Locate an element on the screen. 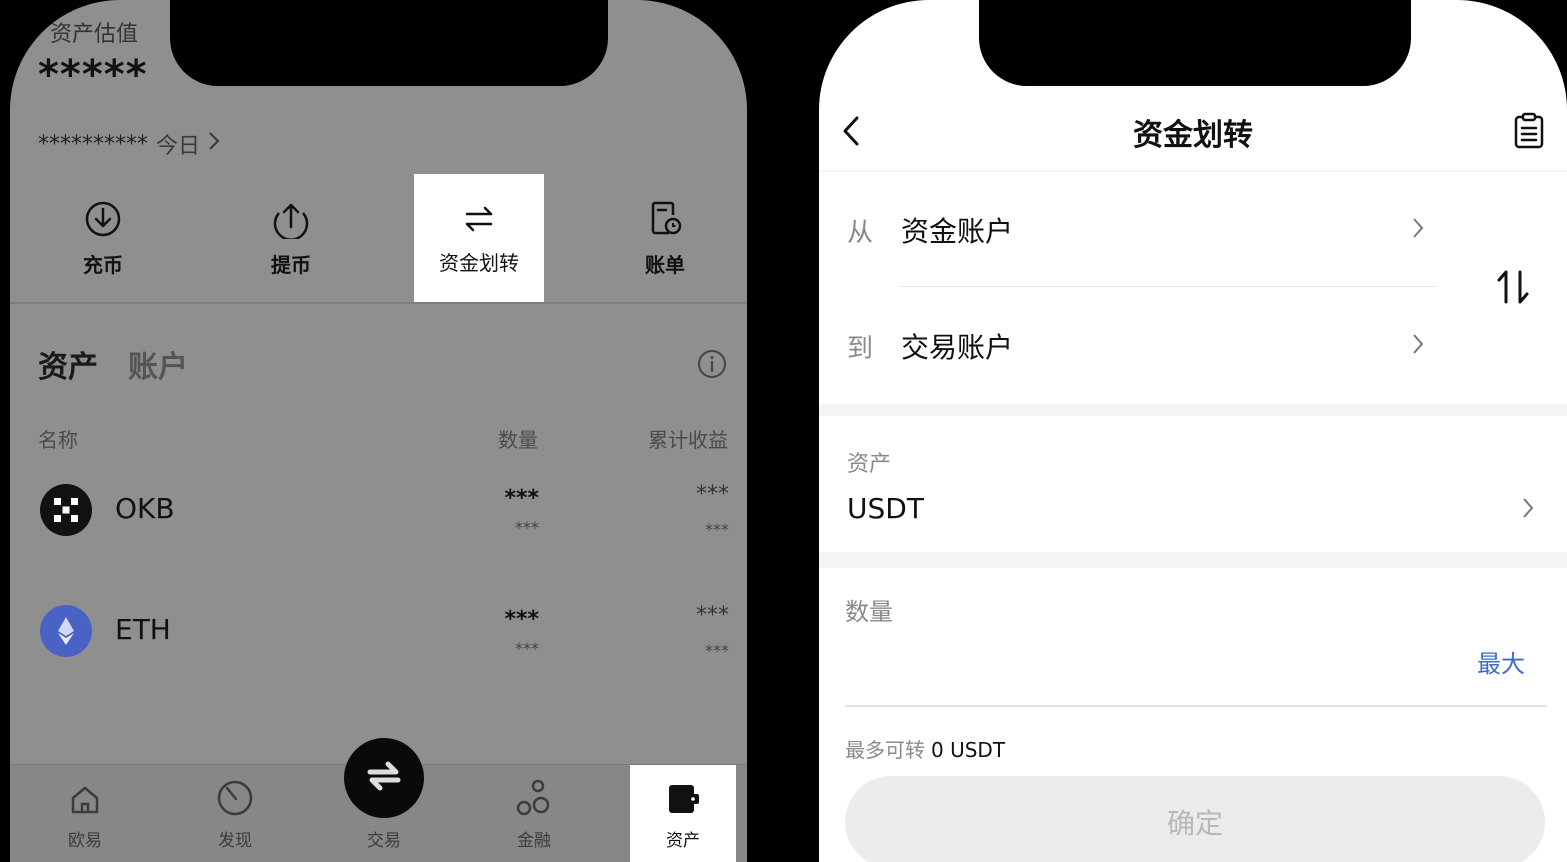 The image size is (1567, 862). confirm-button: 确定 is located at coordinates (1195, 819).